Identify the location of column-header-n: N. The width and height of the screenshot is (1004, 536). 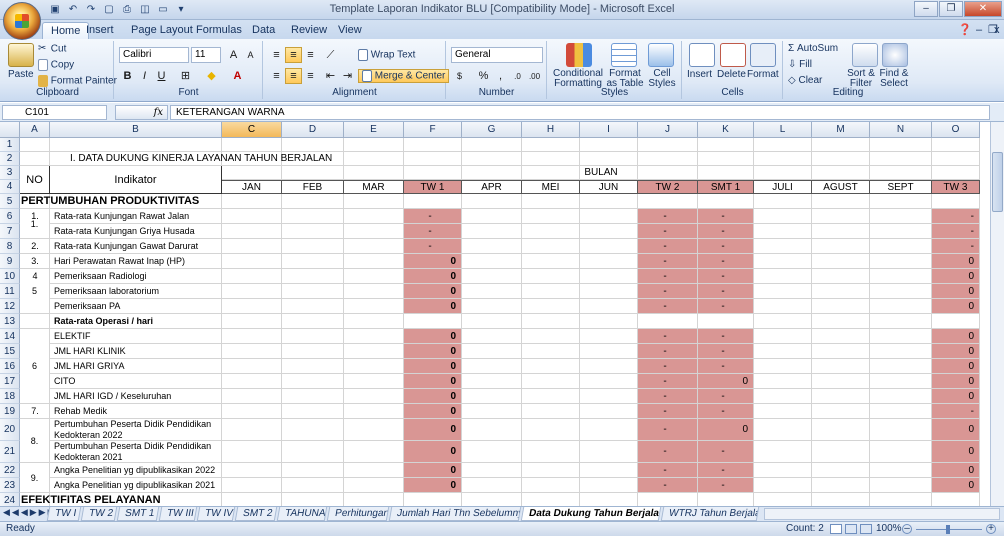
(901, 130).